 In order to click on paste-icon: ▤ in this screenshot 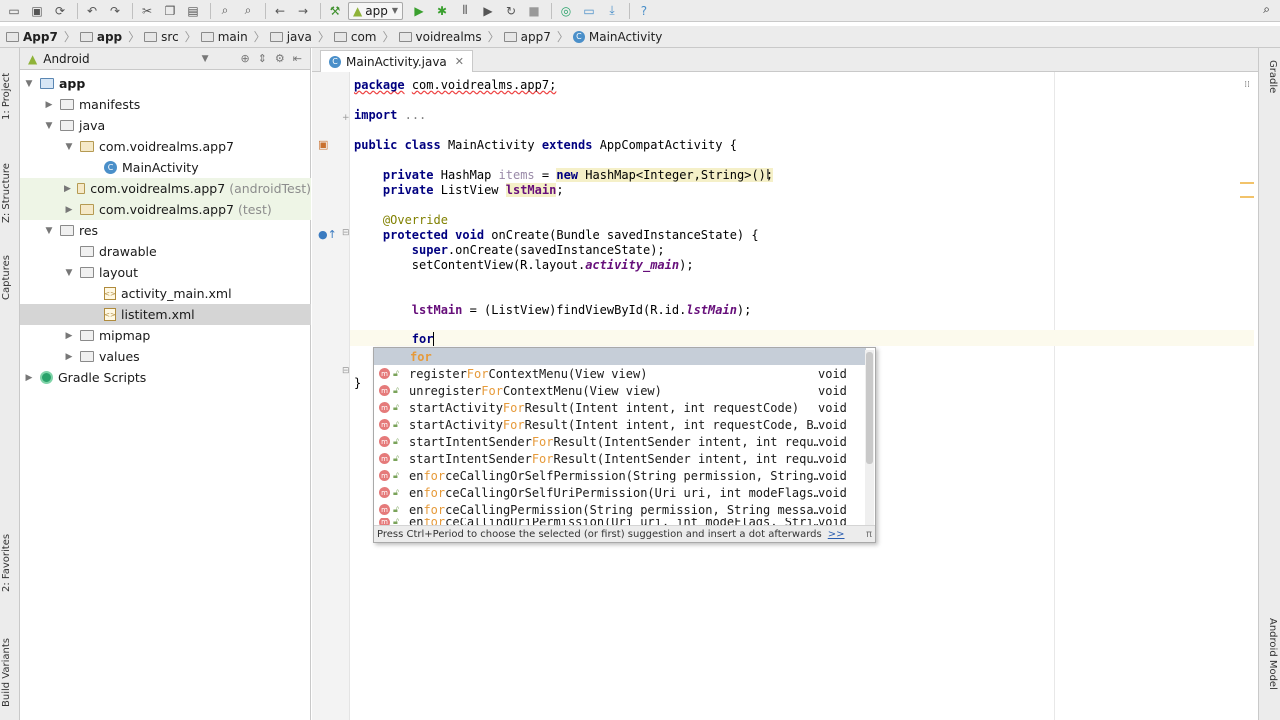, I will do `click(193, 11)`.